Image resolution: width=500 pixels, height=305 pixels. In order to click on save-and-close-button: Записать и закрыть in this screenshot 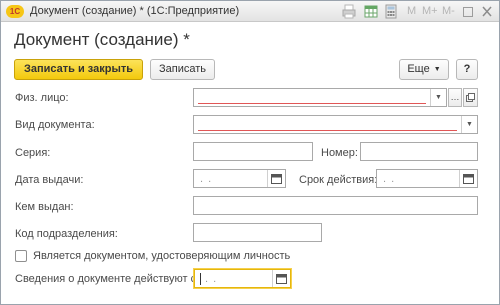, I will do `click(78, 69)`.